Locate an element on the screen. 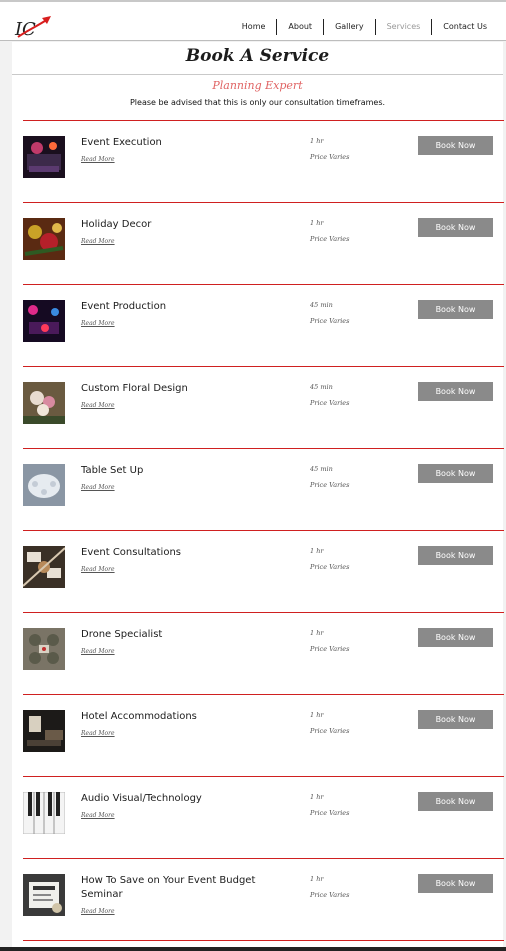 This screenshot has height=951, width=506. service-name: Event Production is located at coordinates (124, 306).